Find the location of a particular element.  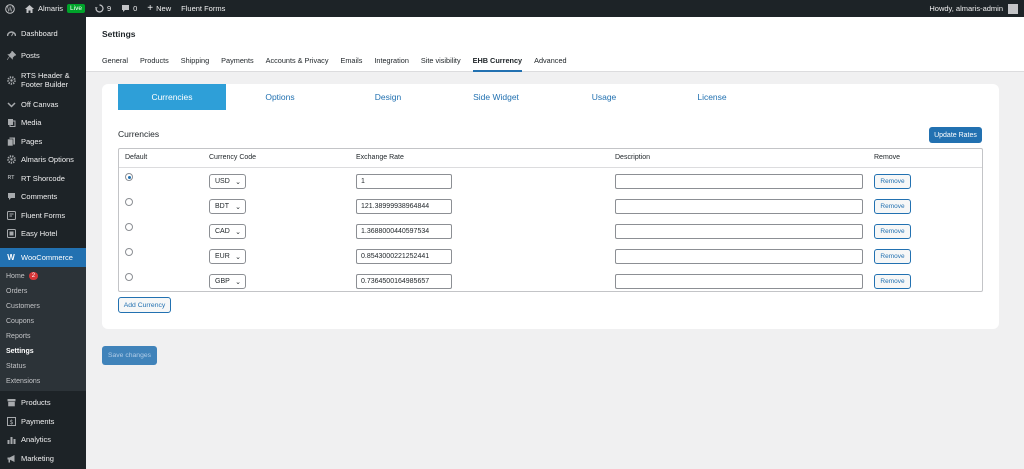

sidebar-item-products: Products is located at coordinates (43, 403).